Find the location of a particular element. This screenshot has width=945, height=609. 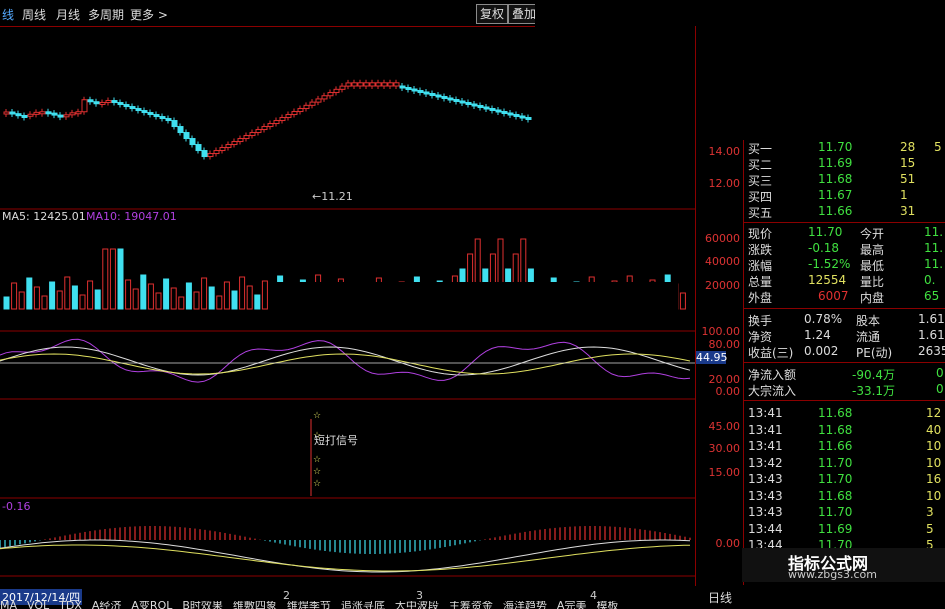

vol-axis-60000: 60000 is located at coordinates (722, 238).